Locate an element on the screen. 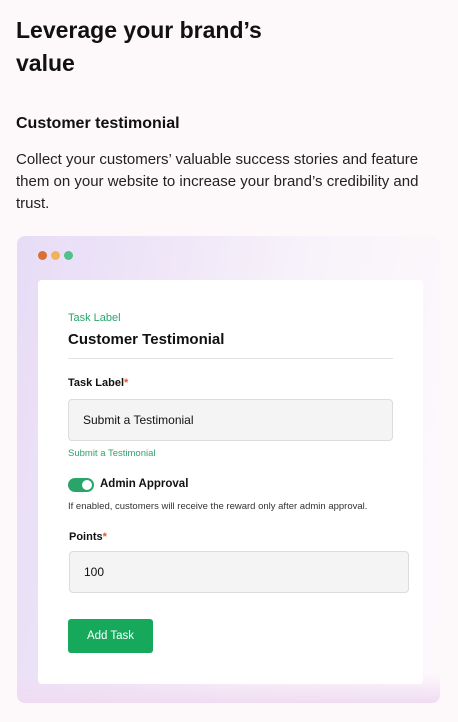 The width and height of the screenshot is (458, 722). window-dot-maximize is located at coordinates (68, 255).